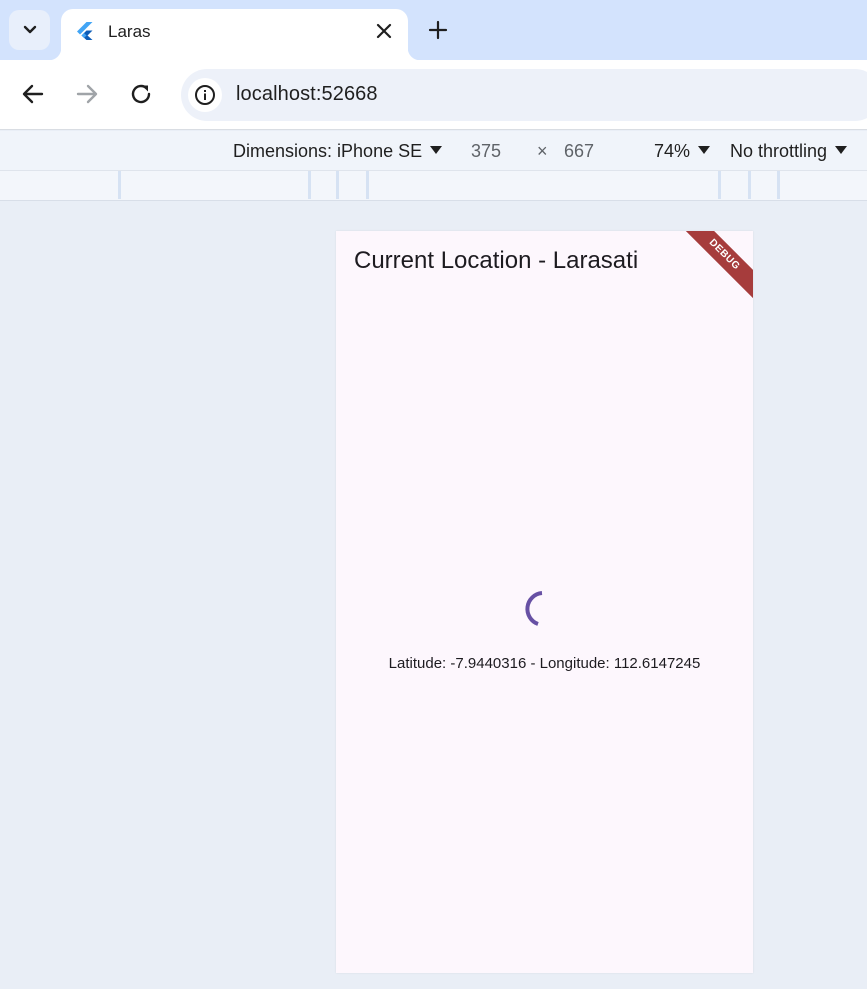 Image resolution: width=867 pixels, height=989 pixels. I want to click on width-input: 375, so click(486, 151).